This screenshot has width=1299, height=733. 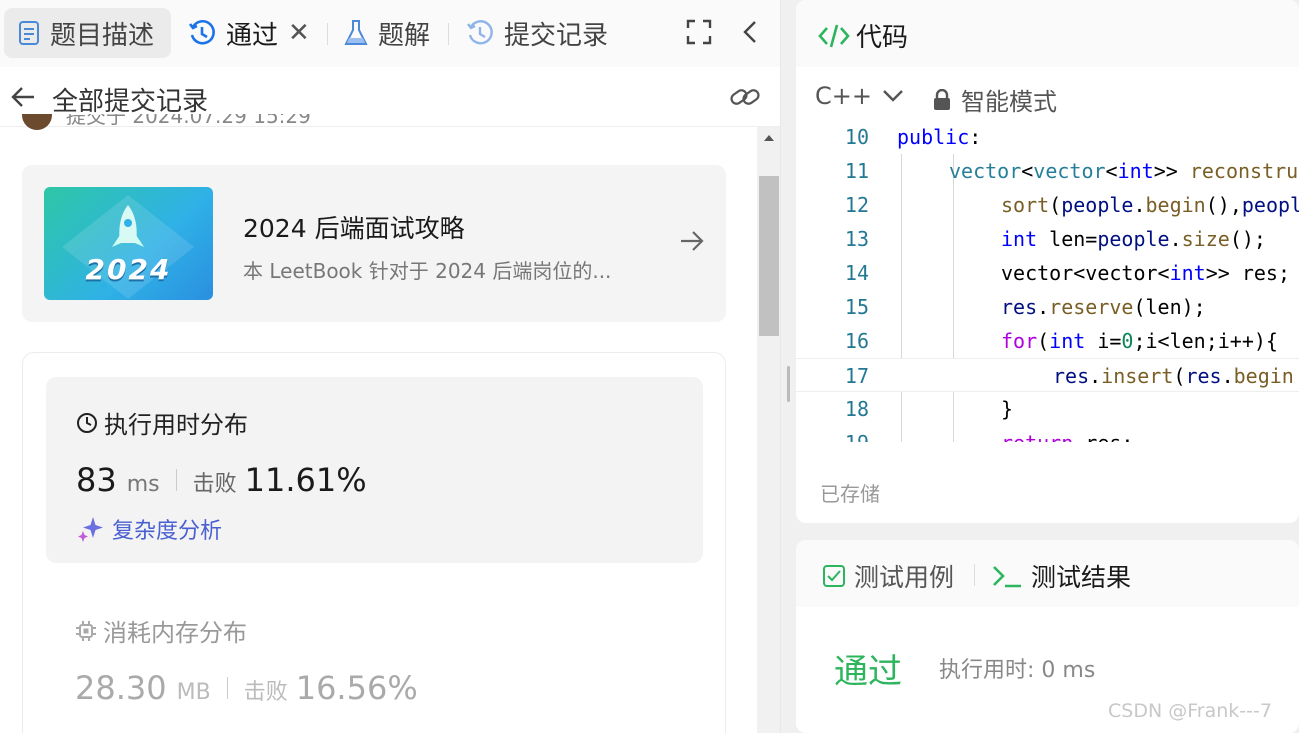 What do you see at coordinates (832, 434) in the screenshot?
I see `line-number: 19` at bounding box center [832, 434].